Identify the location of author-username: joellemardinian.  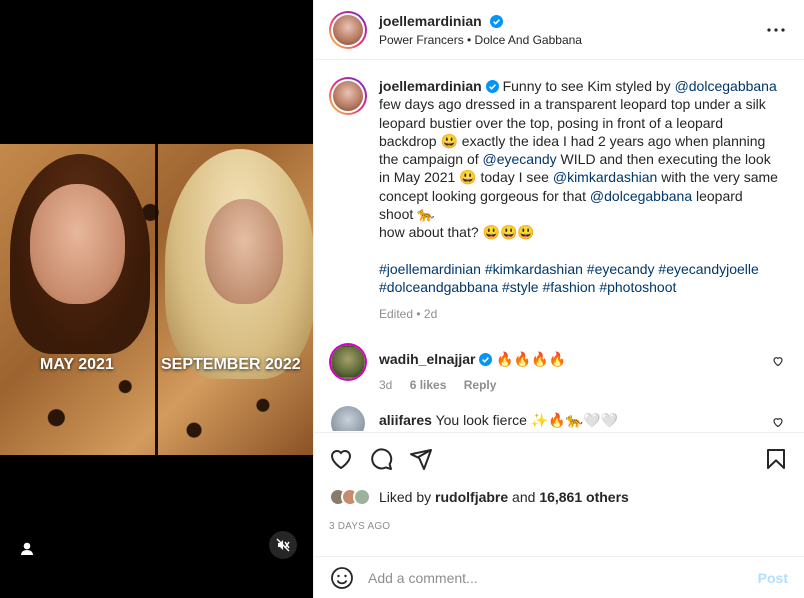
(430, 21).